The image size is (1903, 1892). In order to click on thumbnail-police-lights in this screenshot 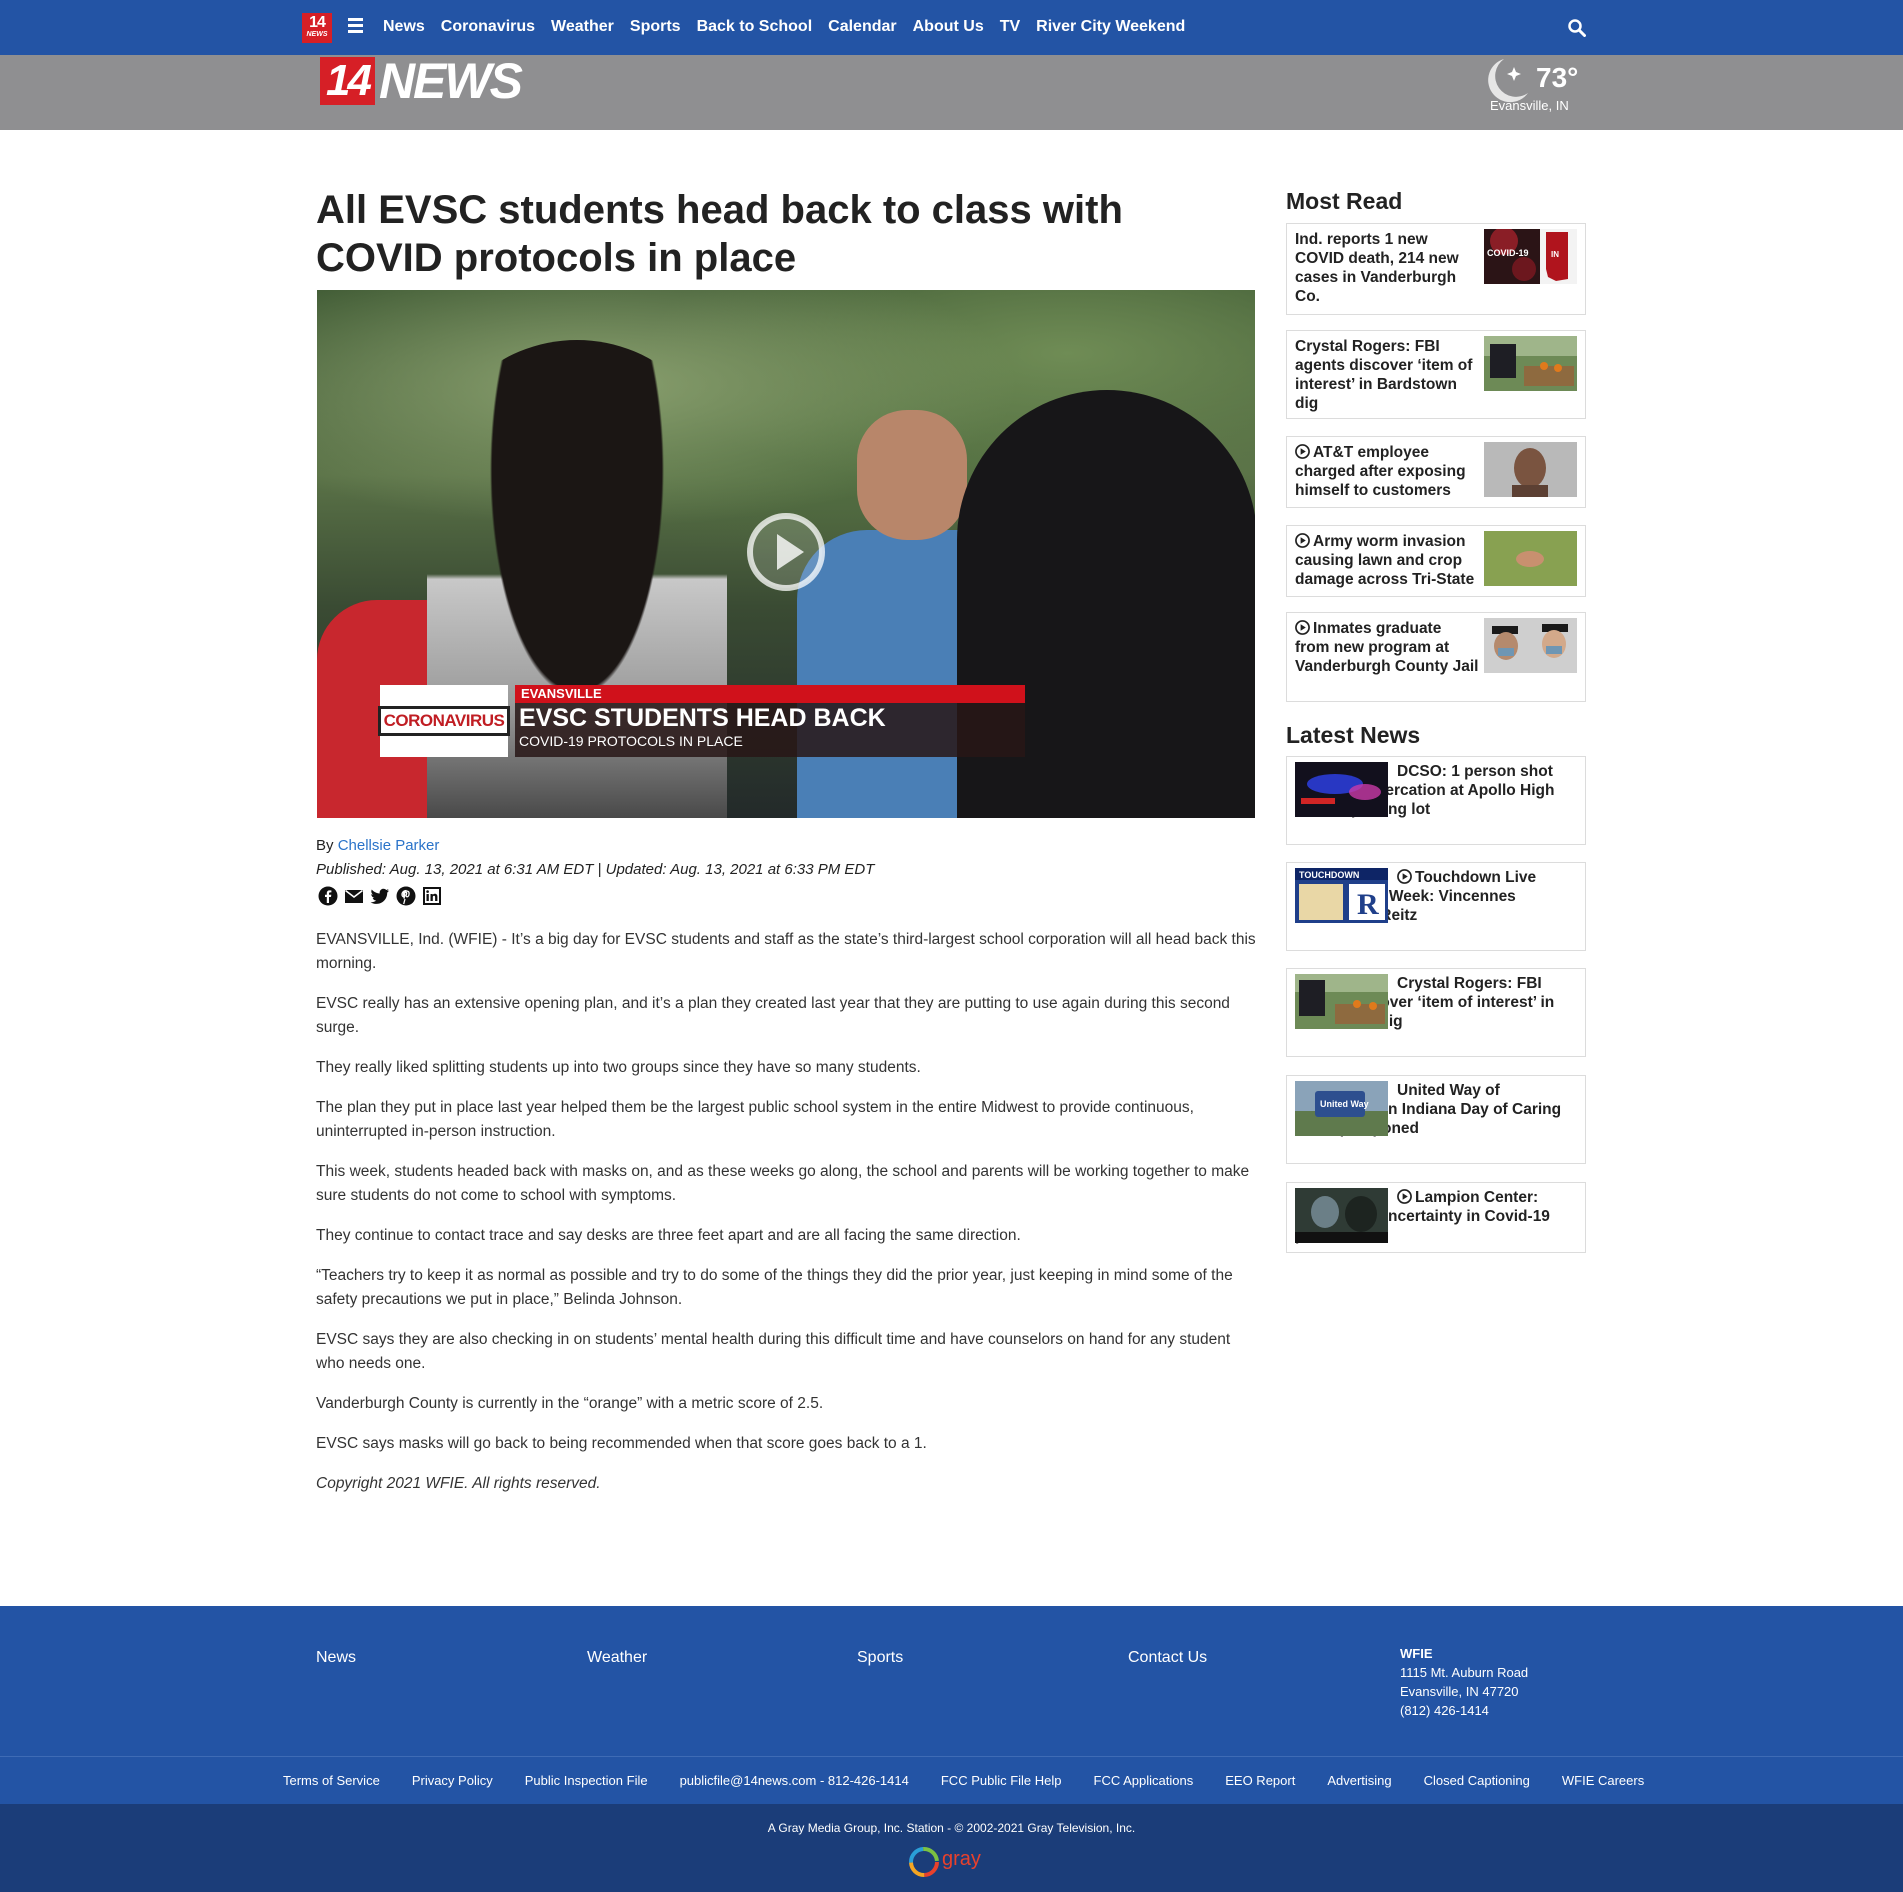, I will do `click(1341, 789)`.